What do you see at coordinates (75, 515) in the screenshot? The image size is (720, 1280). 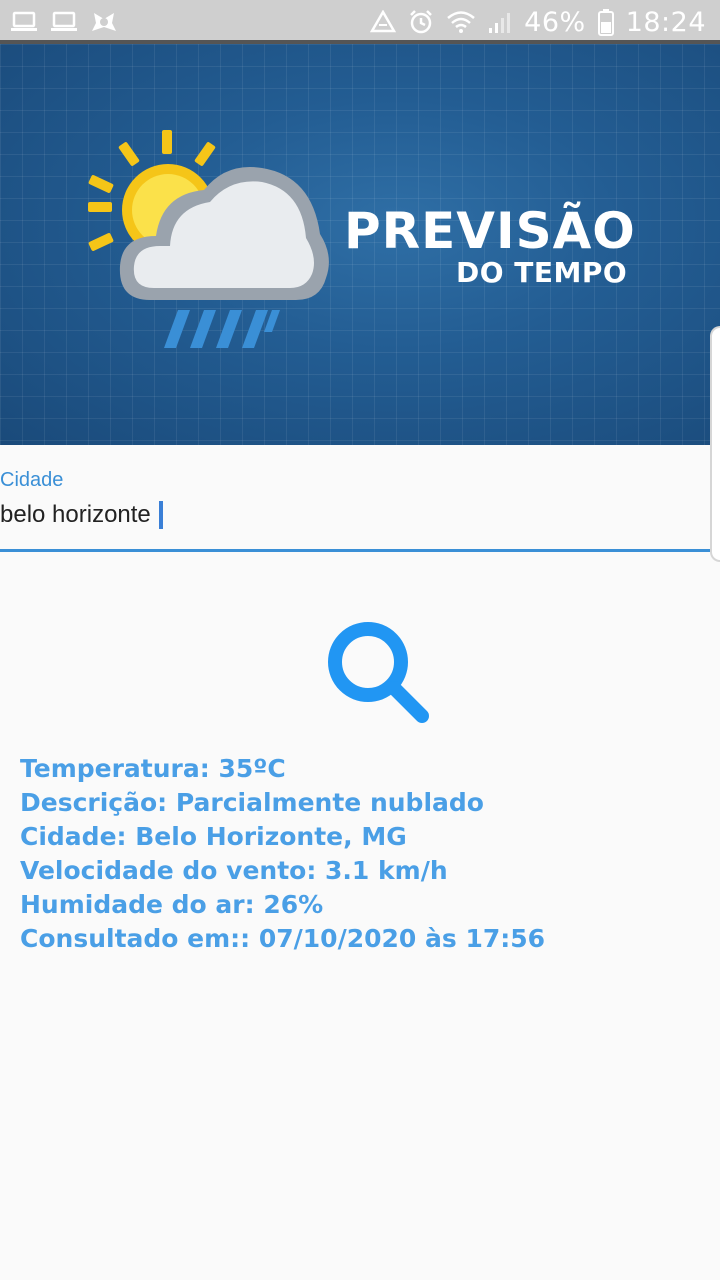 I see `city-input-value: belo horizonte` at bounding box center [75, 515].